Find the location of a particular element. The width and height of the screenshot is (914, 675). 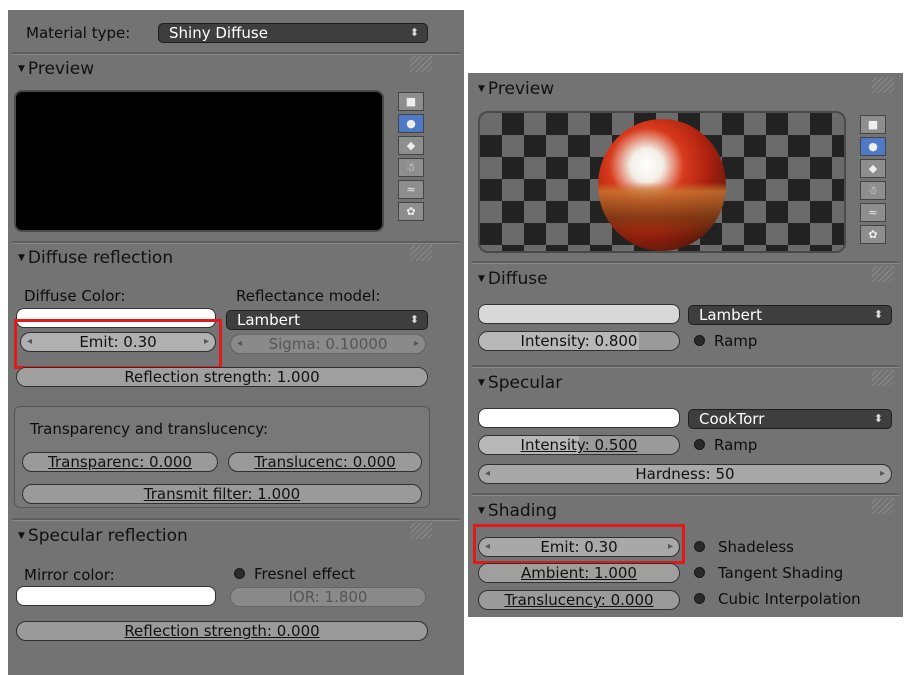

diffuse-color-label: Diffuse Color: is located at coordinates (75, 296).